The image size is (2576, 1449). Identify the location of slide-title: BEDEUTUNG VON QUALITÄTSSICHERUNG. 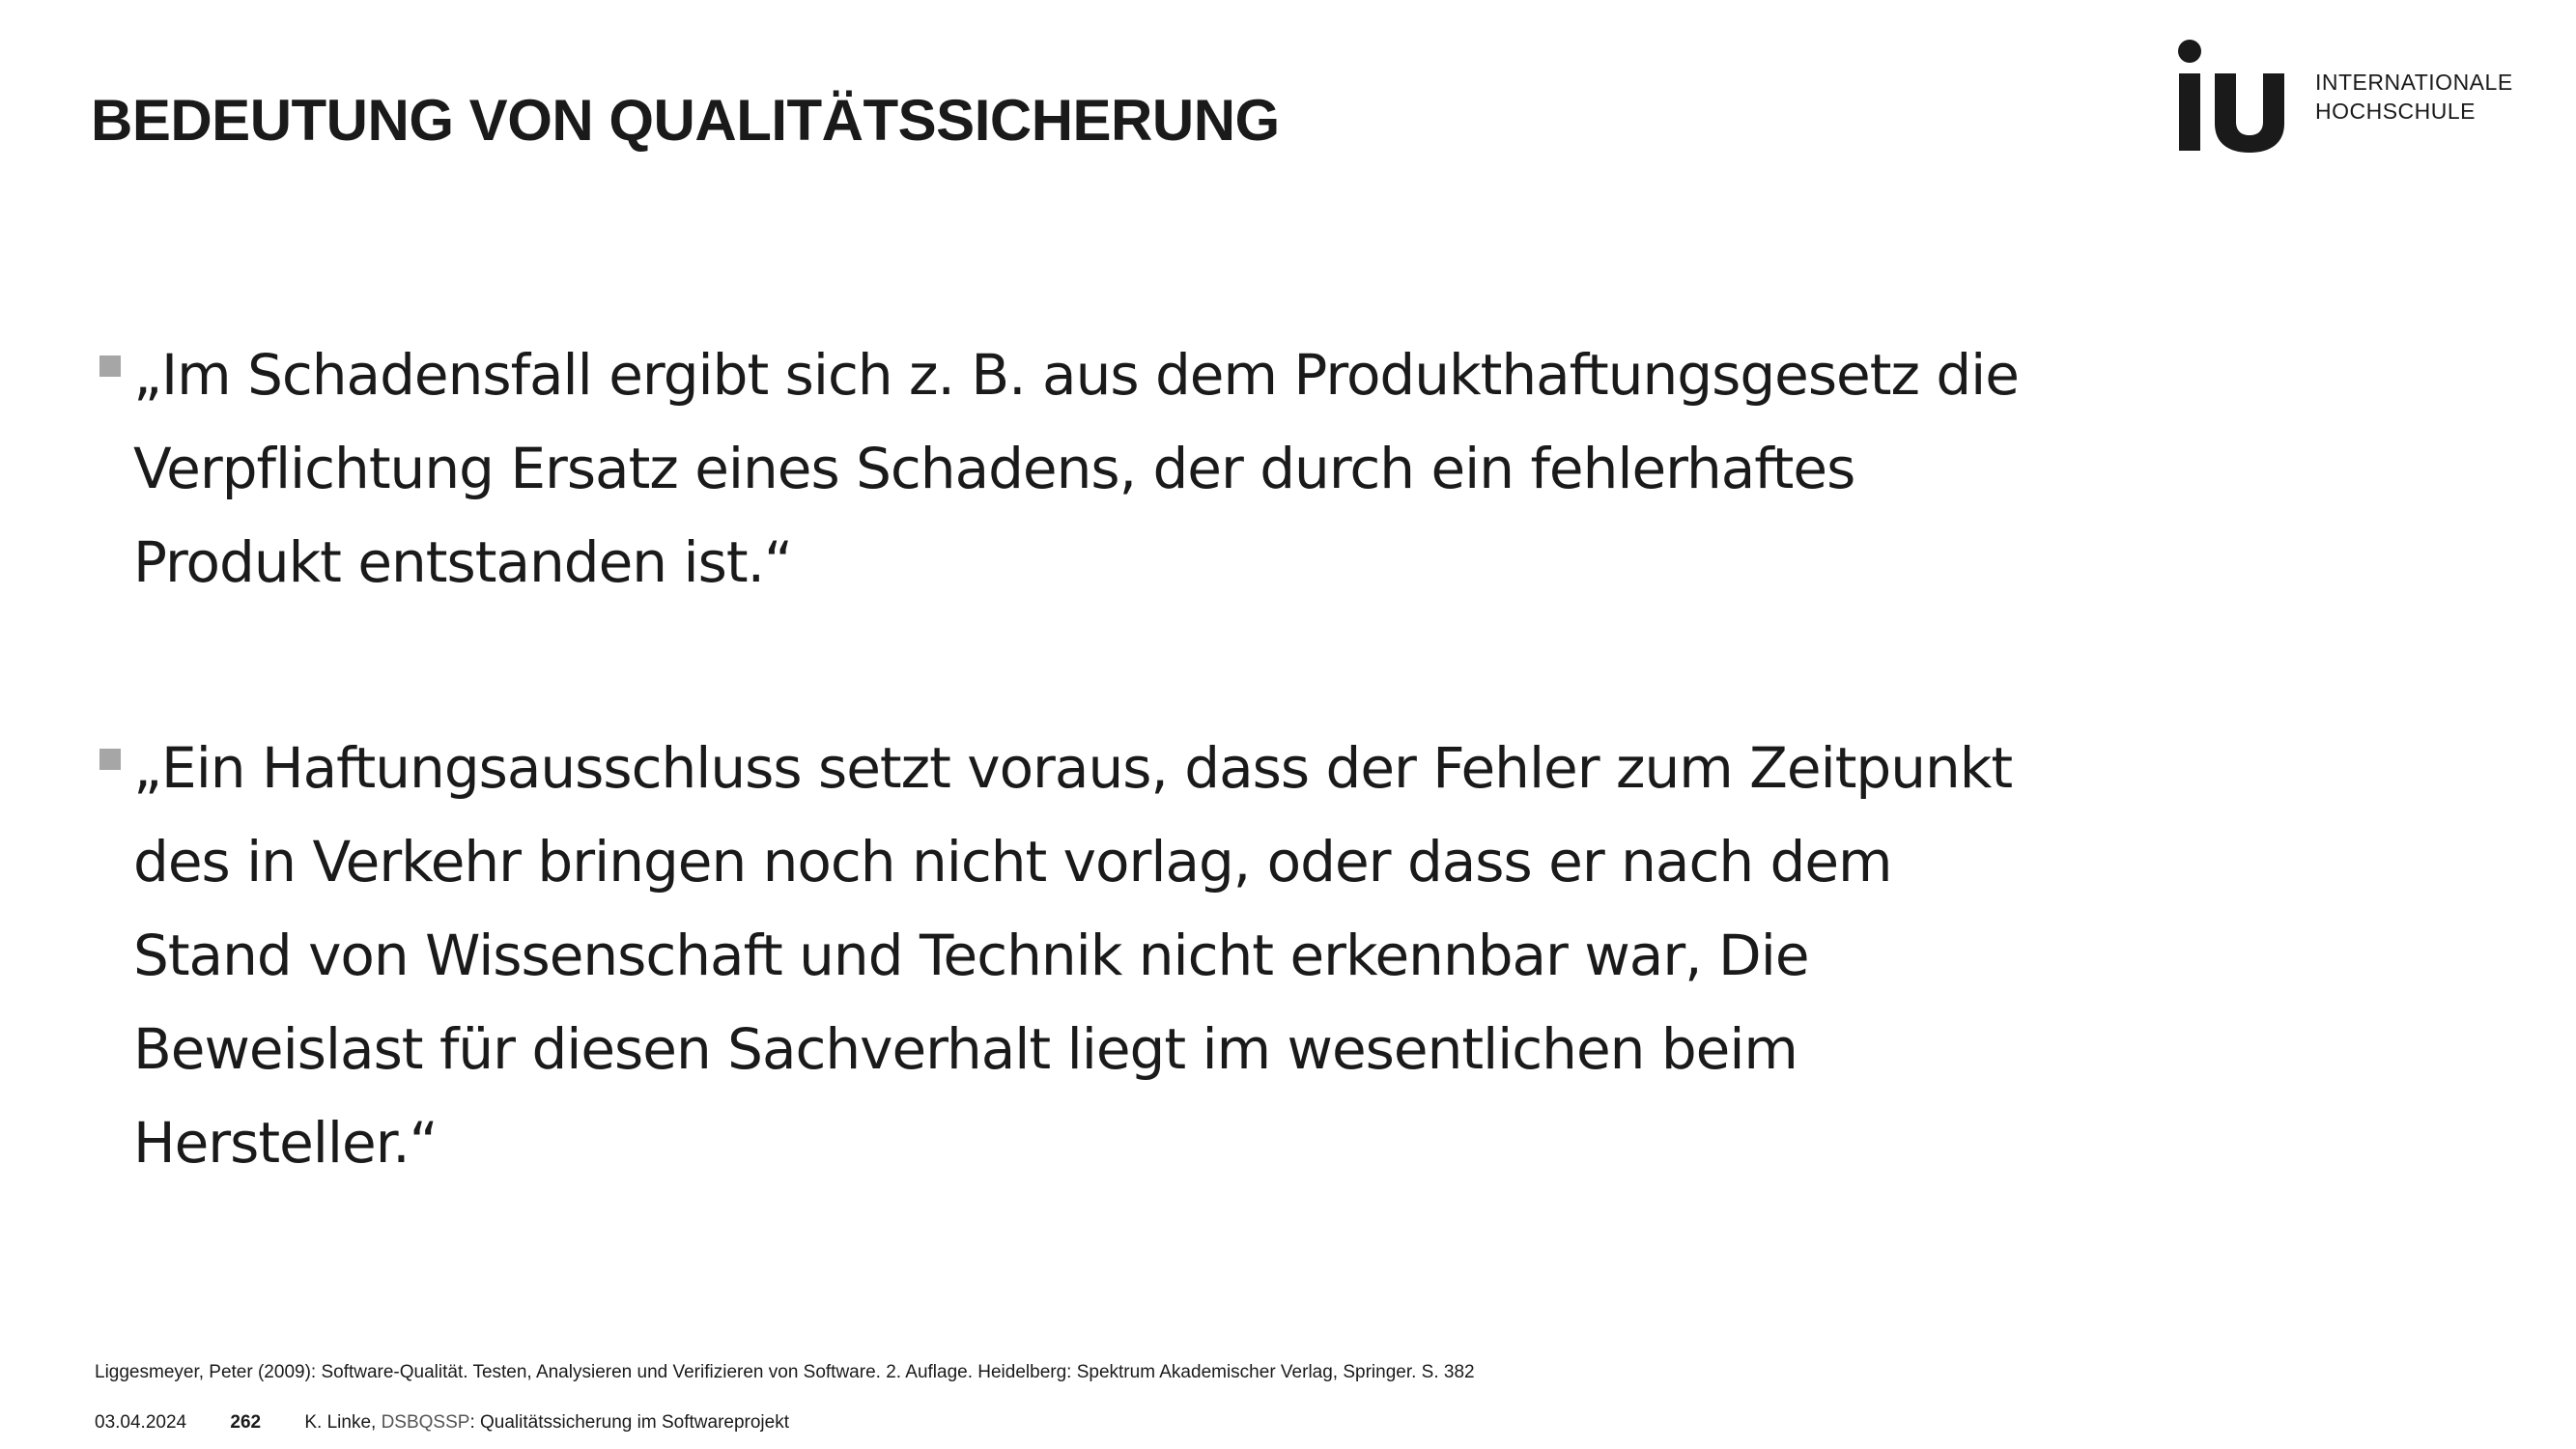
(685, 120).